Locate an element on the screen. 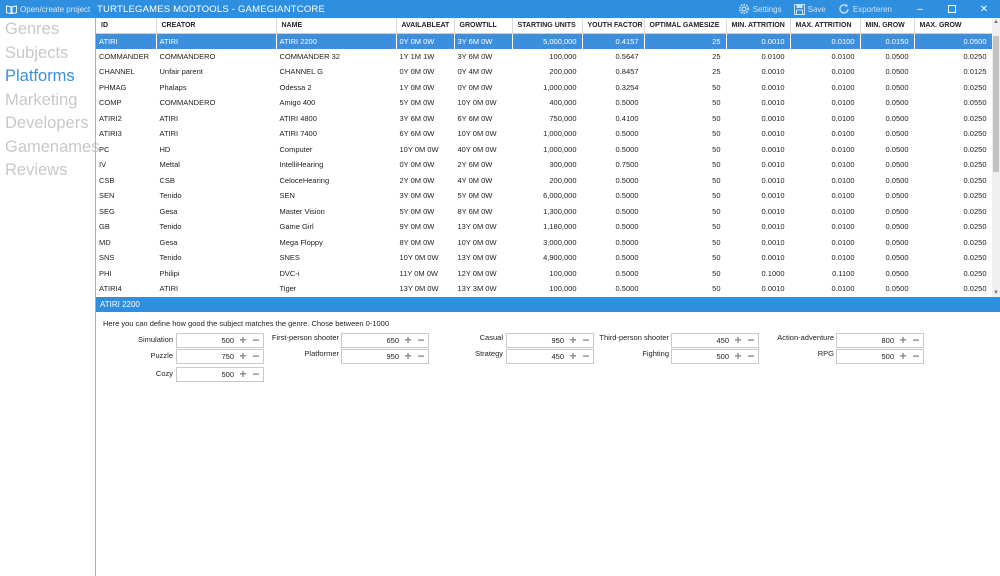 The width and height of the screenshot is (1000, 576). plus-icon: + is located at coordinates (243, 374).